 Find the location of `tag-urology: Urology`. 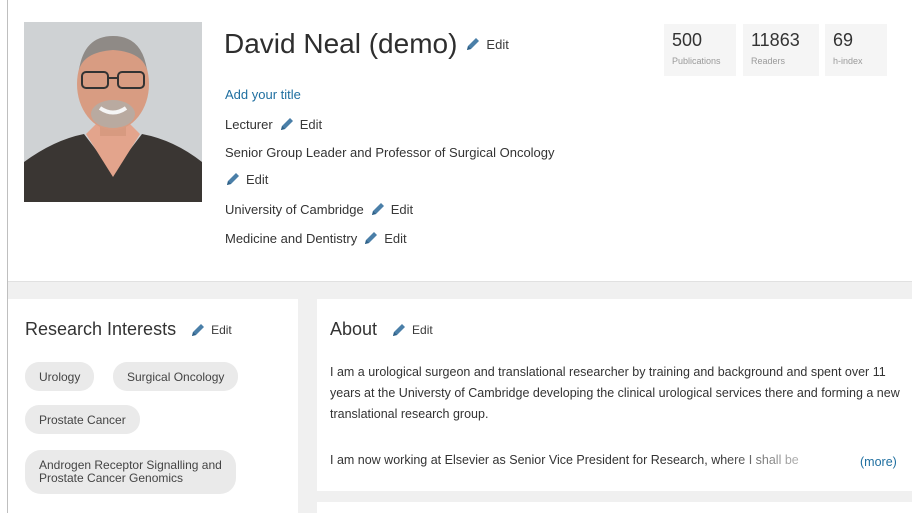

tag-urology: Urology is located at coordinates (60, 376).